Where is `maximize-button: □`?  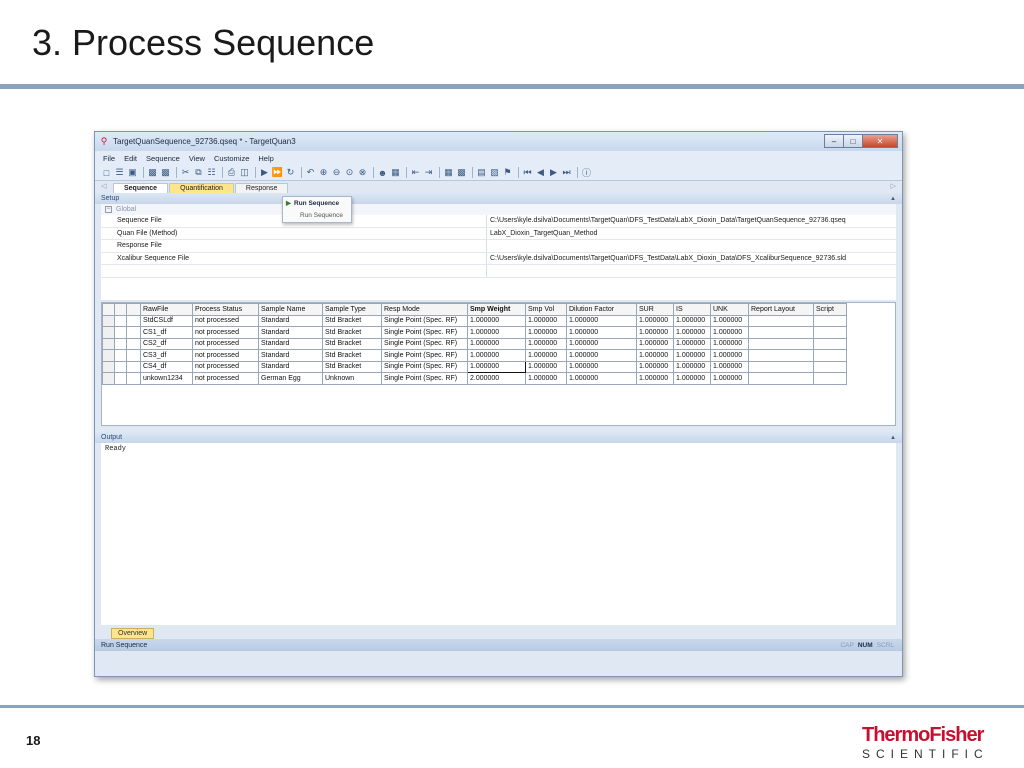
maximize-button: □ is located at coordinates (853, 141).